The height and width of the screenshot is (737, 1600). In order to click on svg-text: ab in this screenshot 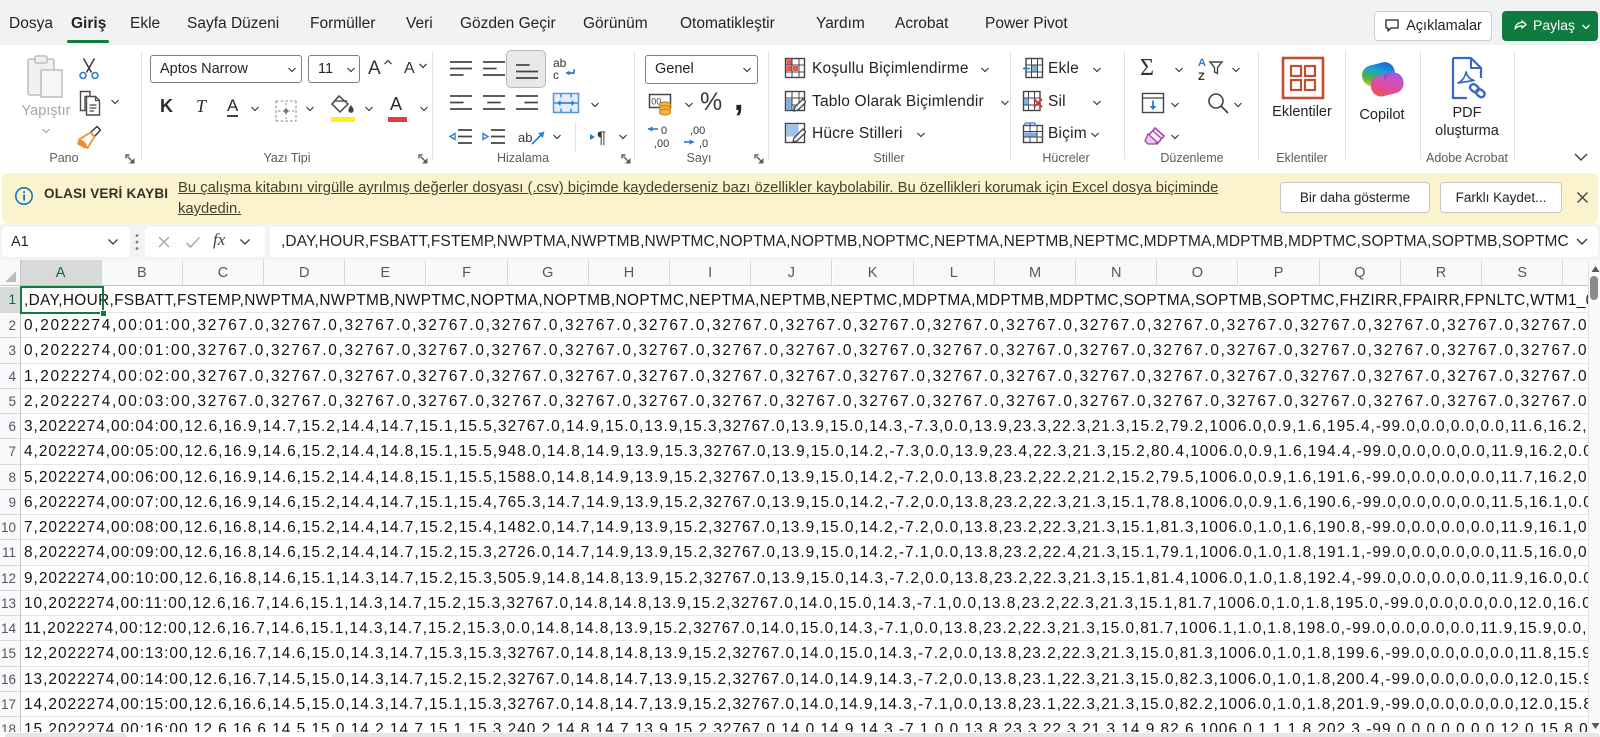, I will do `click(525, 137)`.